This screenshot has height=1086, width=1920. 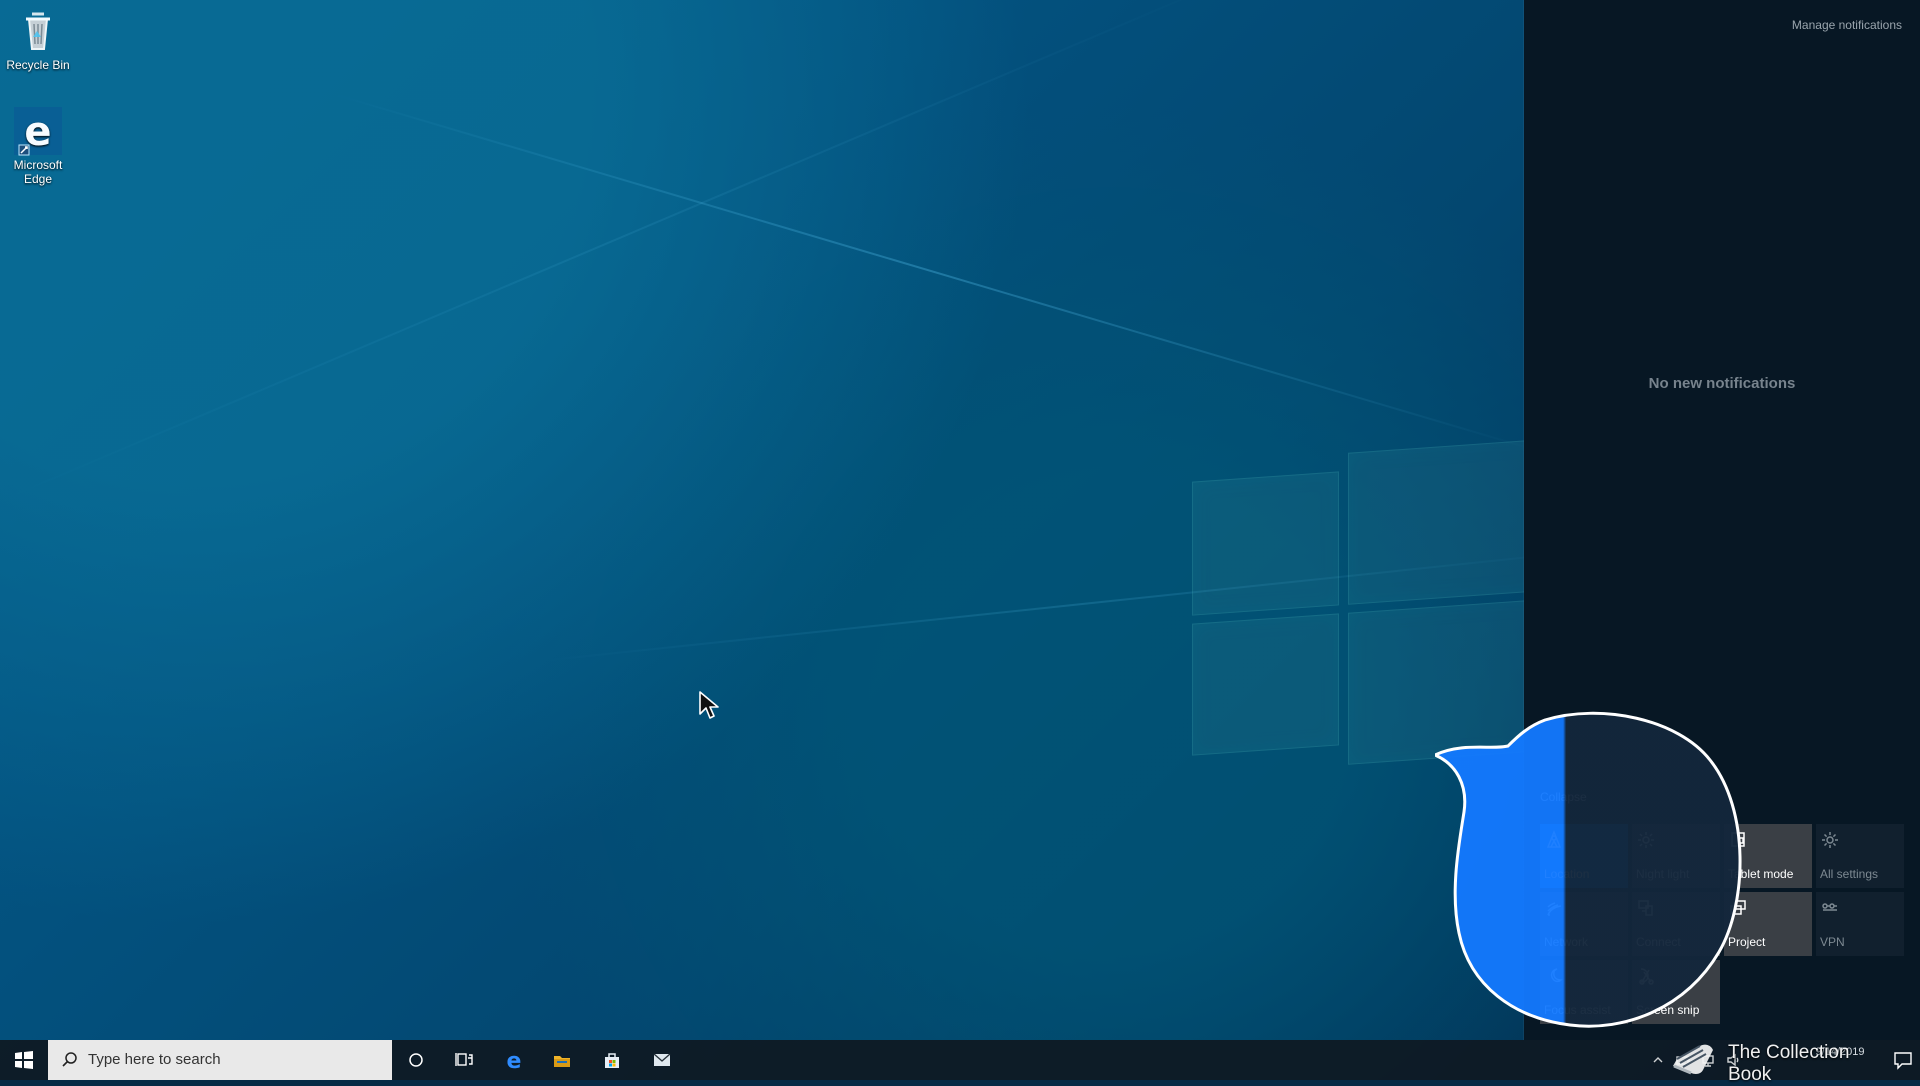 I want to click on collapse-quick-actions-link: Collapse, so click(x=1563, y=797).